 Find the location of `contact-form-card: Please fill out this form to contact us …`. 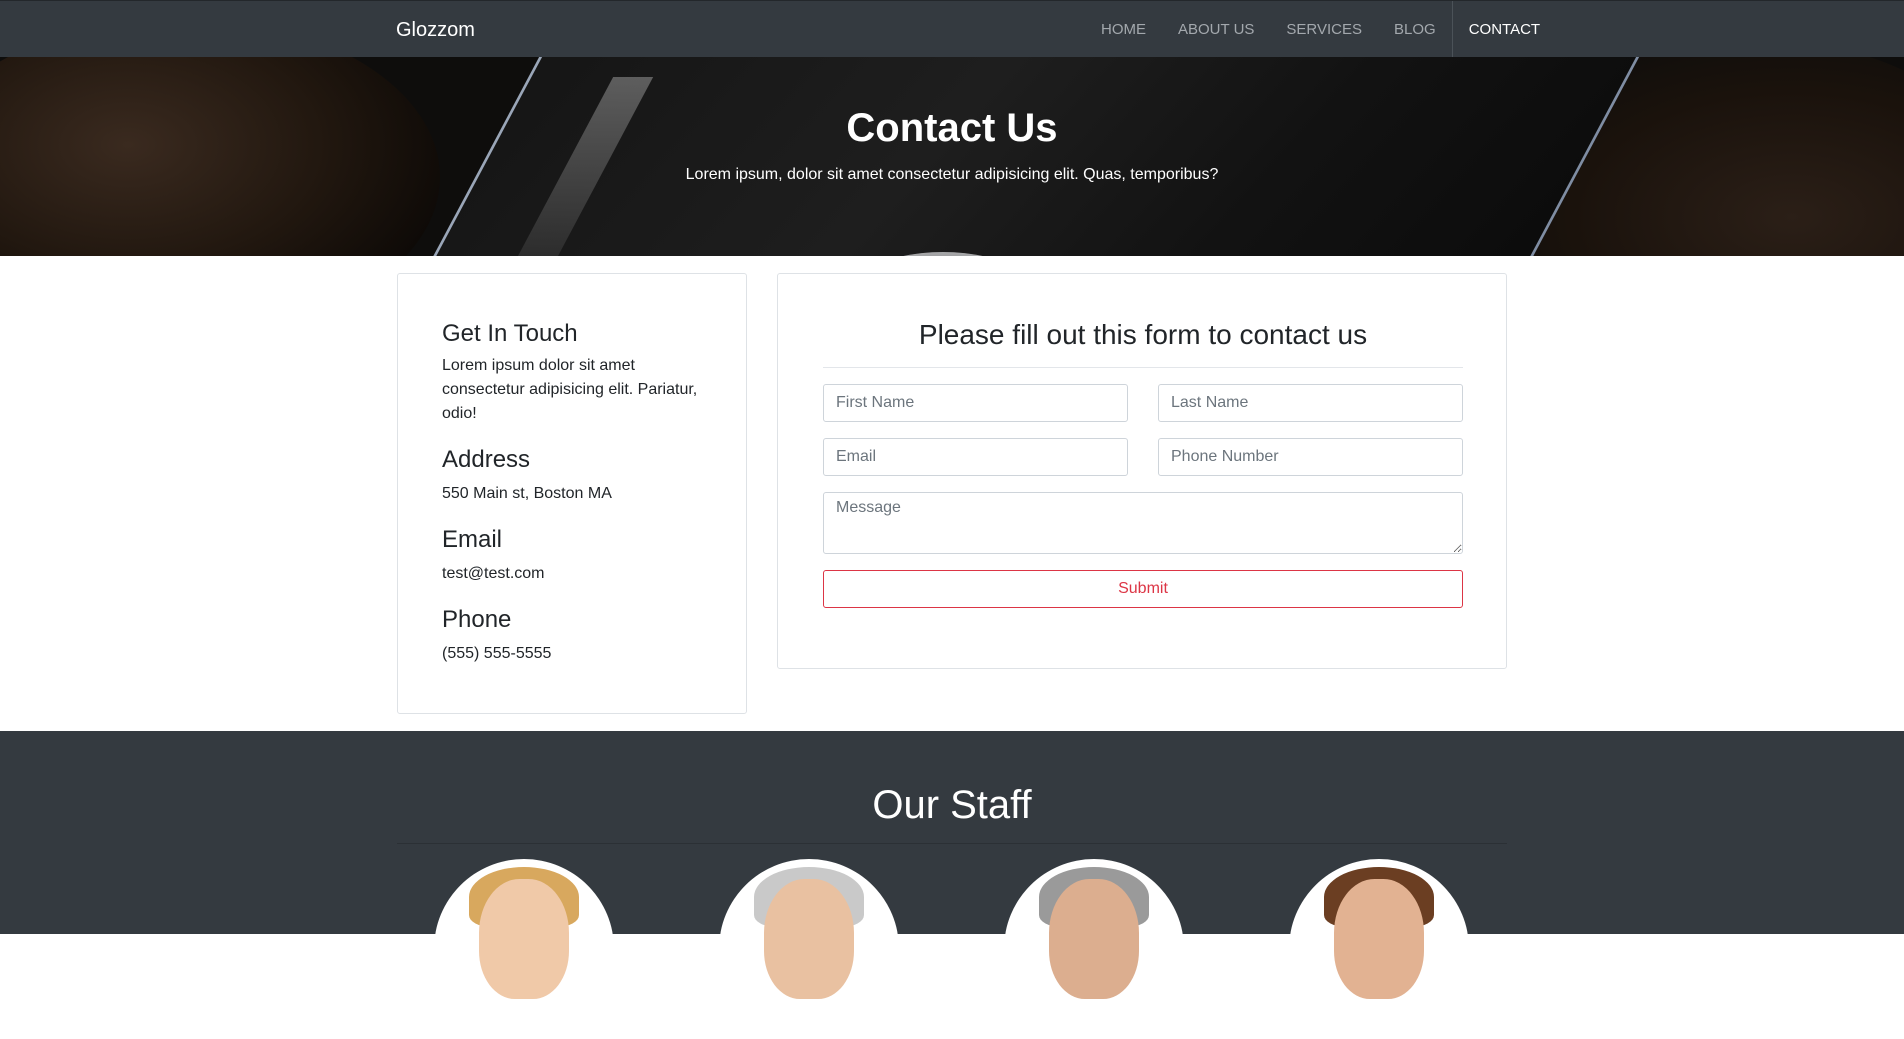

contact-form-card: Please fill out this form to contact us … is located at coordinates (1142, 471).